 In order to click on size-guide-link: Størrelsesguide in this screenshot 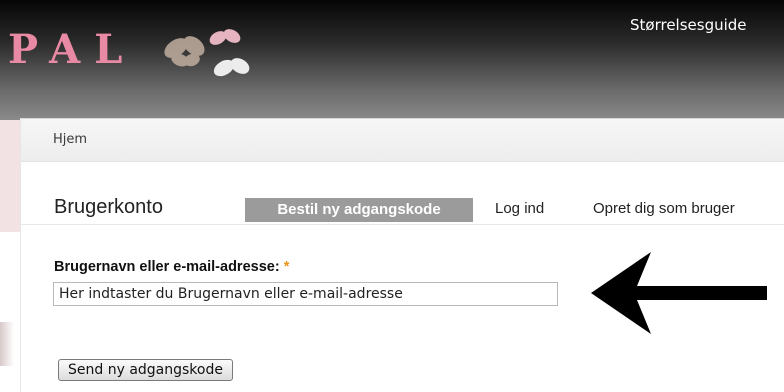, I will do `click(688, 25)`.